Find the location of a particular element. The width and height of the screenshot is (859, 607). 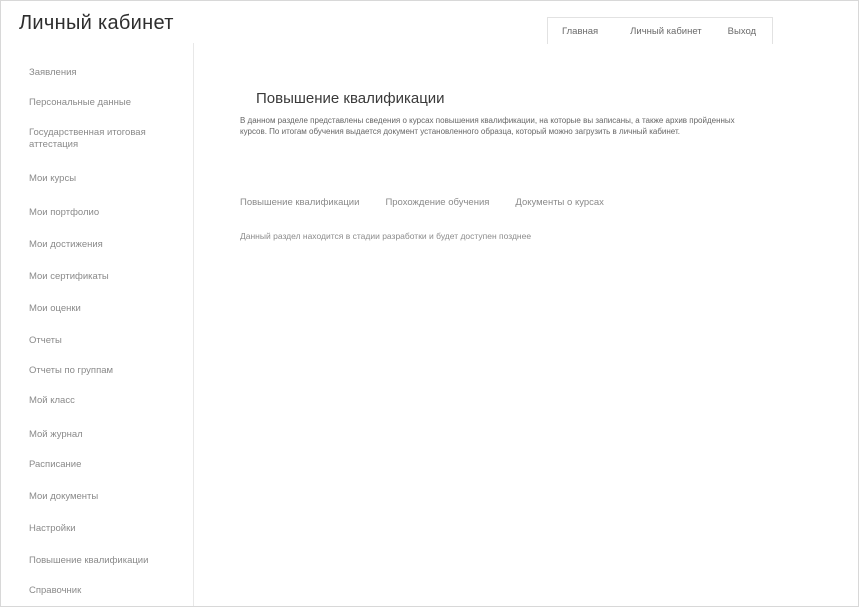

nav-logout-link: Выход is located at coordinates (744, 31).